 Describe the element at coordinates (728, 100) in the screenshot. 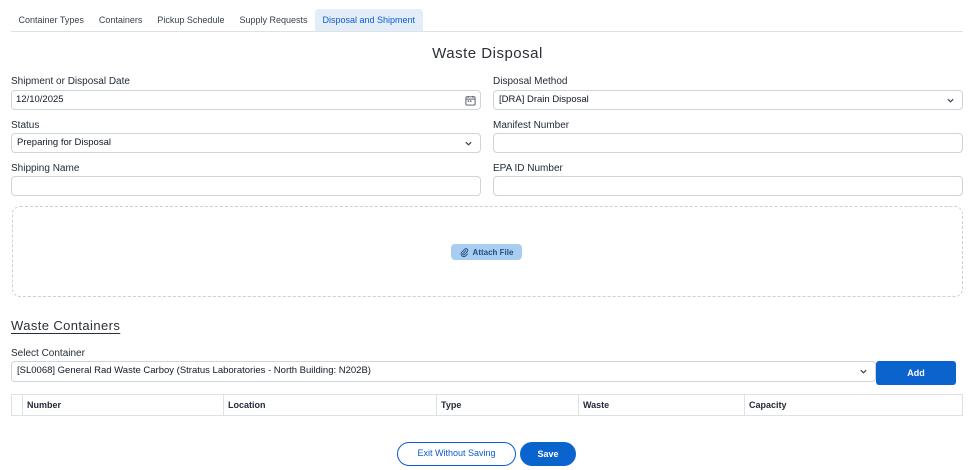

I see `disposal-method-select: [DRA] Drain Disposal` at that location.